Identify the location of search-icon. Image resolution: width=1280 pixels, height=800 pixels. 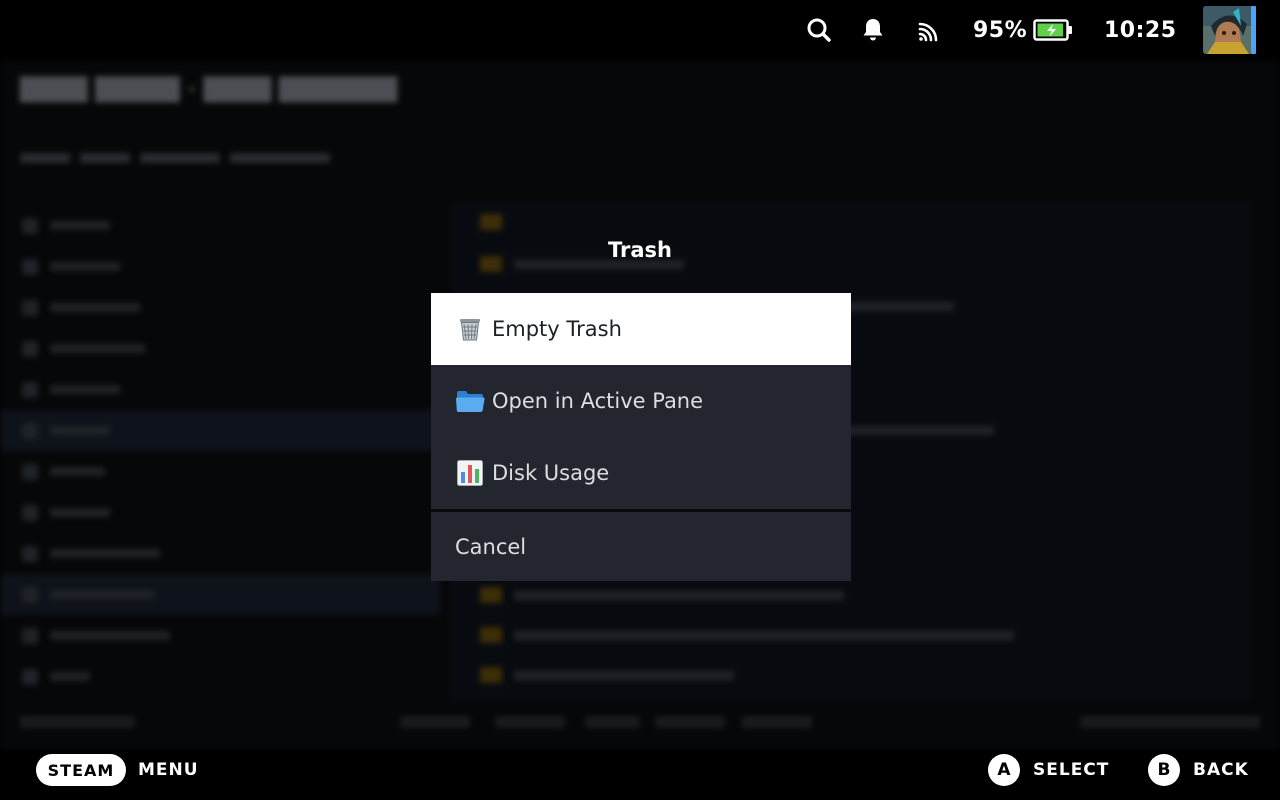
(819, 30).